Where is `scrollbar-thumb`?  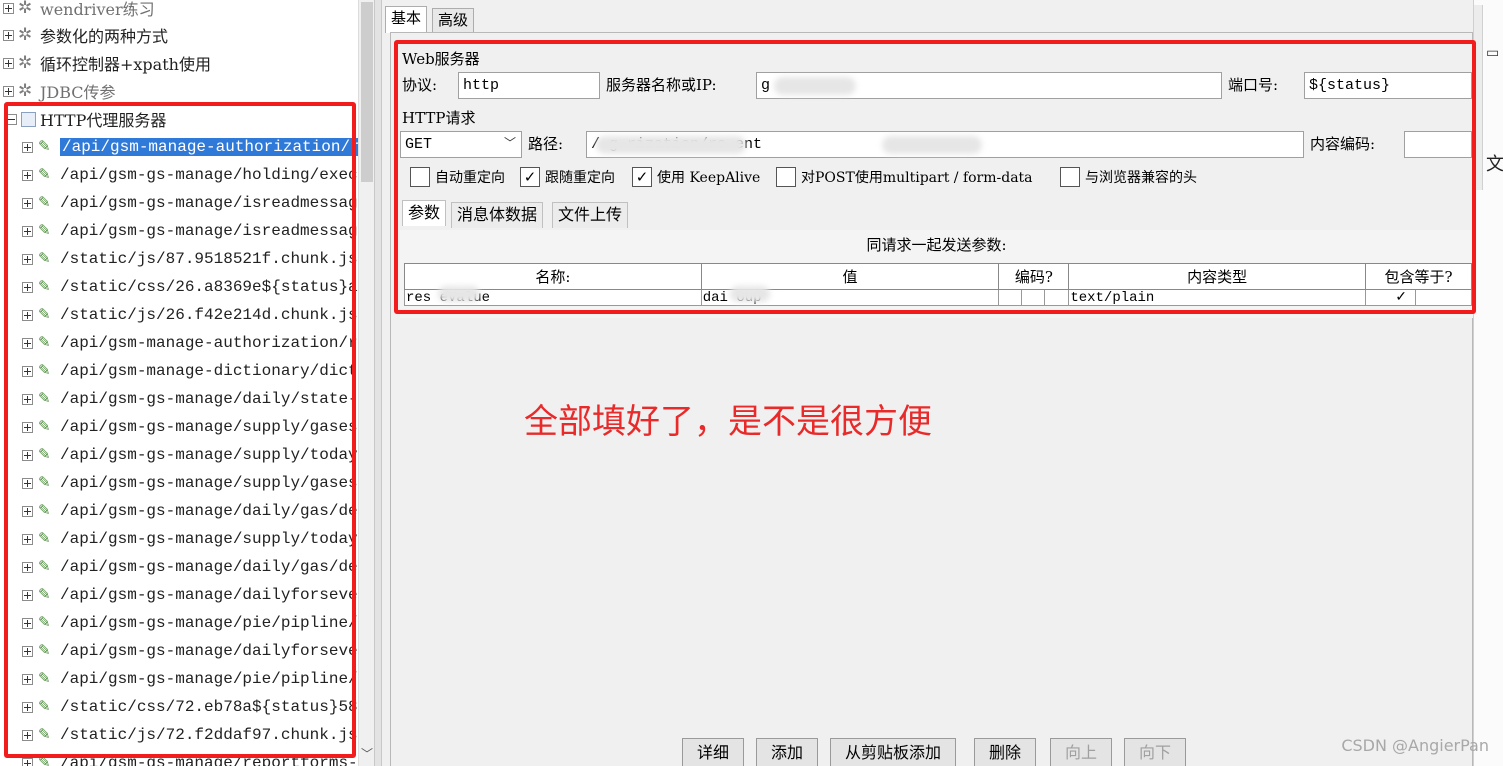
scrollbar-thumb is located at coordinates (367, 92).